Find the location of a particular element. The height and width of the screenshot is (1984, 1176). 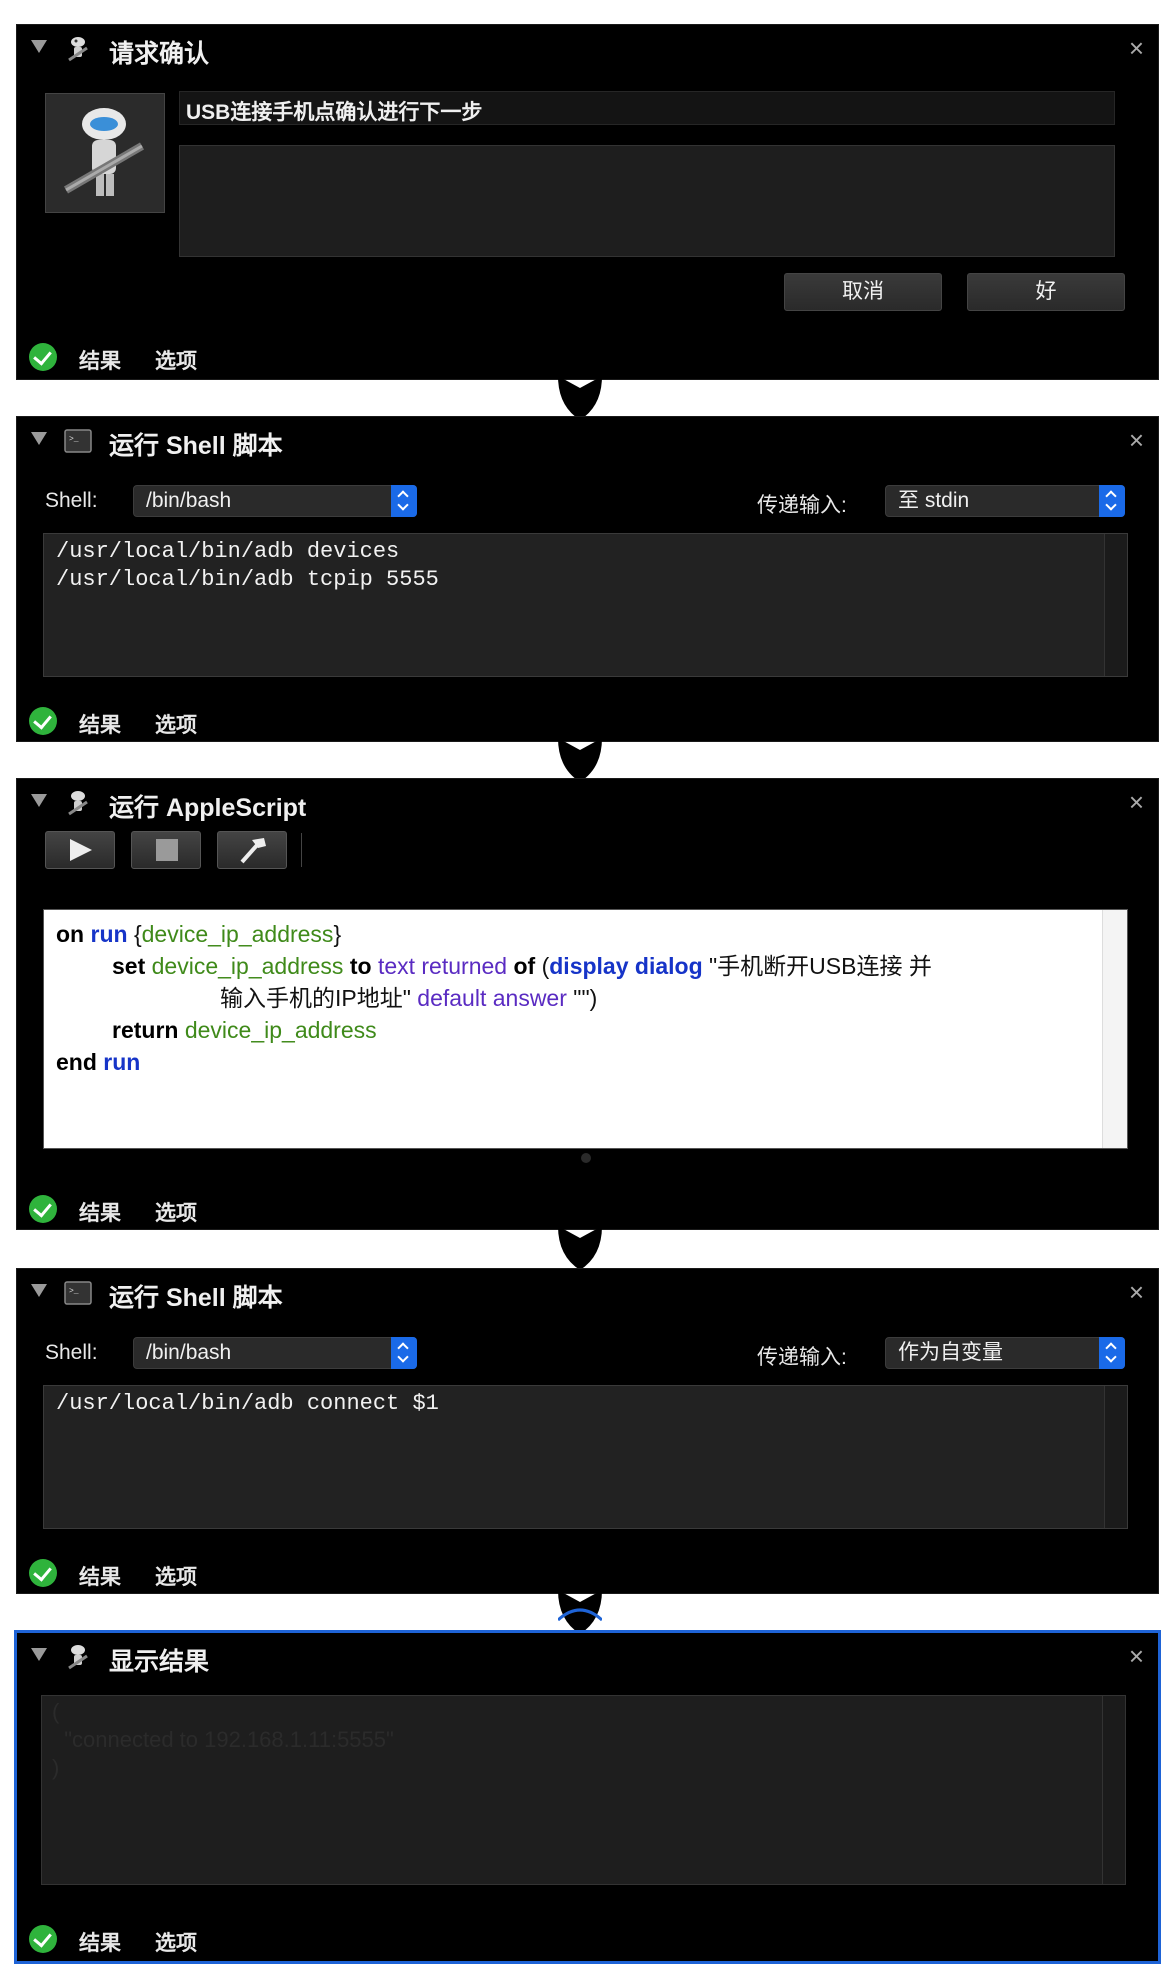

keyword-return: return is located at coordinates (145, 1030).